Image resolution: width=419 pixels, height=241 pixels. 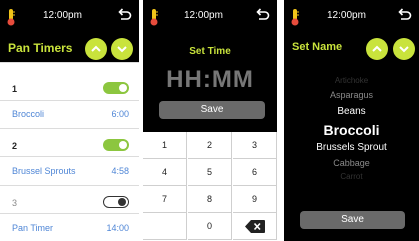 I want to click on backspace-icon, so click(x=255, y=226).